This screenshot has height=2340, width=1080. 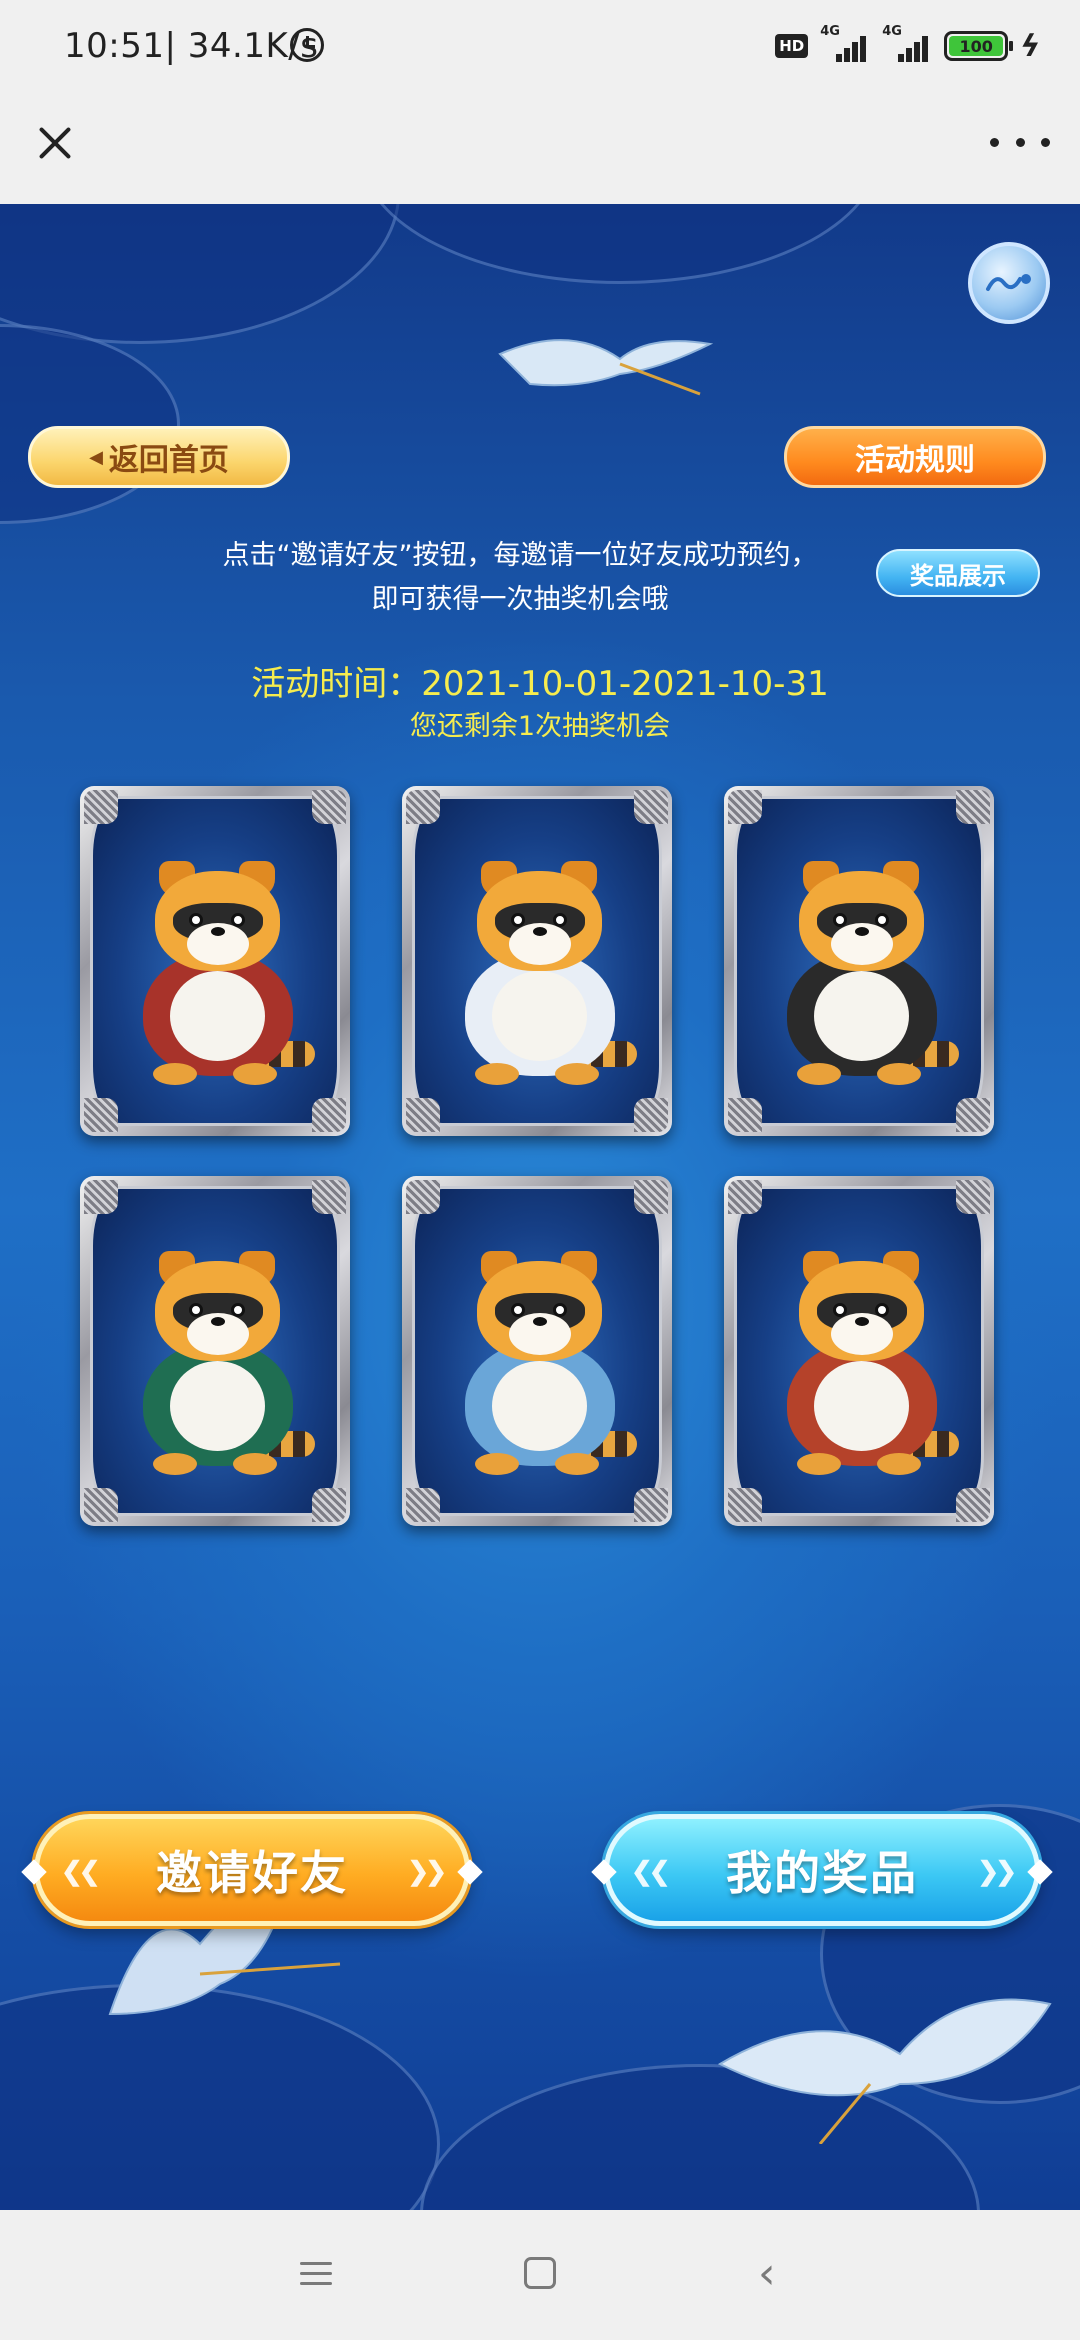 I want to click on webview-toolbar, so click(x=540, y=148).